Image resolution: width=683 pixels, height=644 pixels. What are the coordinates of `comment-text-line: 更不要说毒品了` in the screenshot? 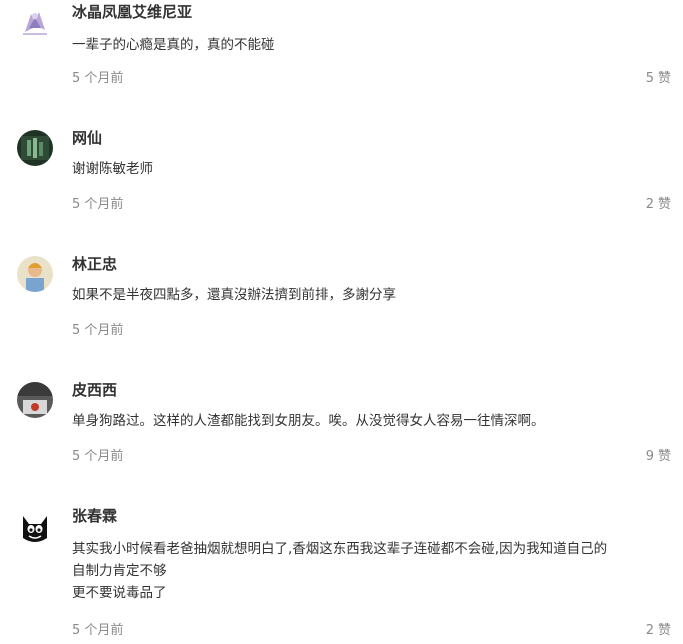 It's located at (119, 593).